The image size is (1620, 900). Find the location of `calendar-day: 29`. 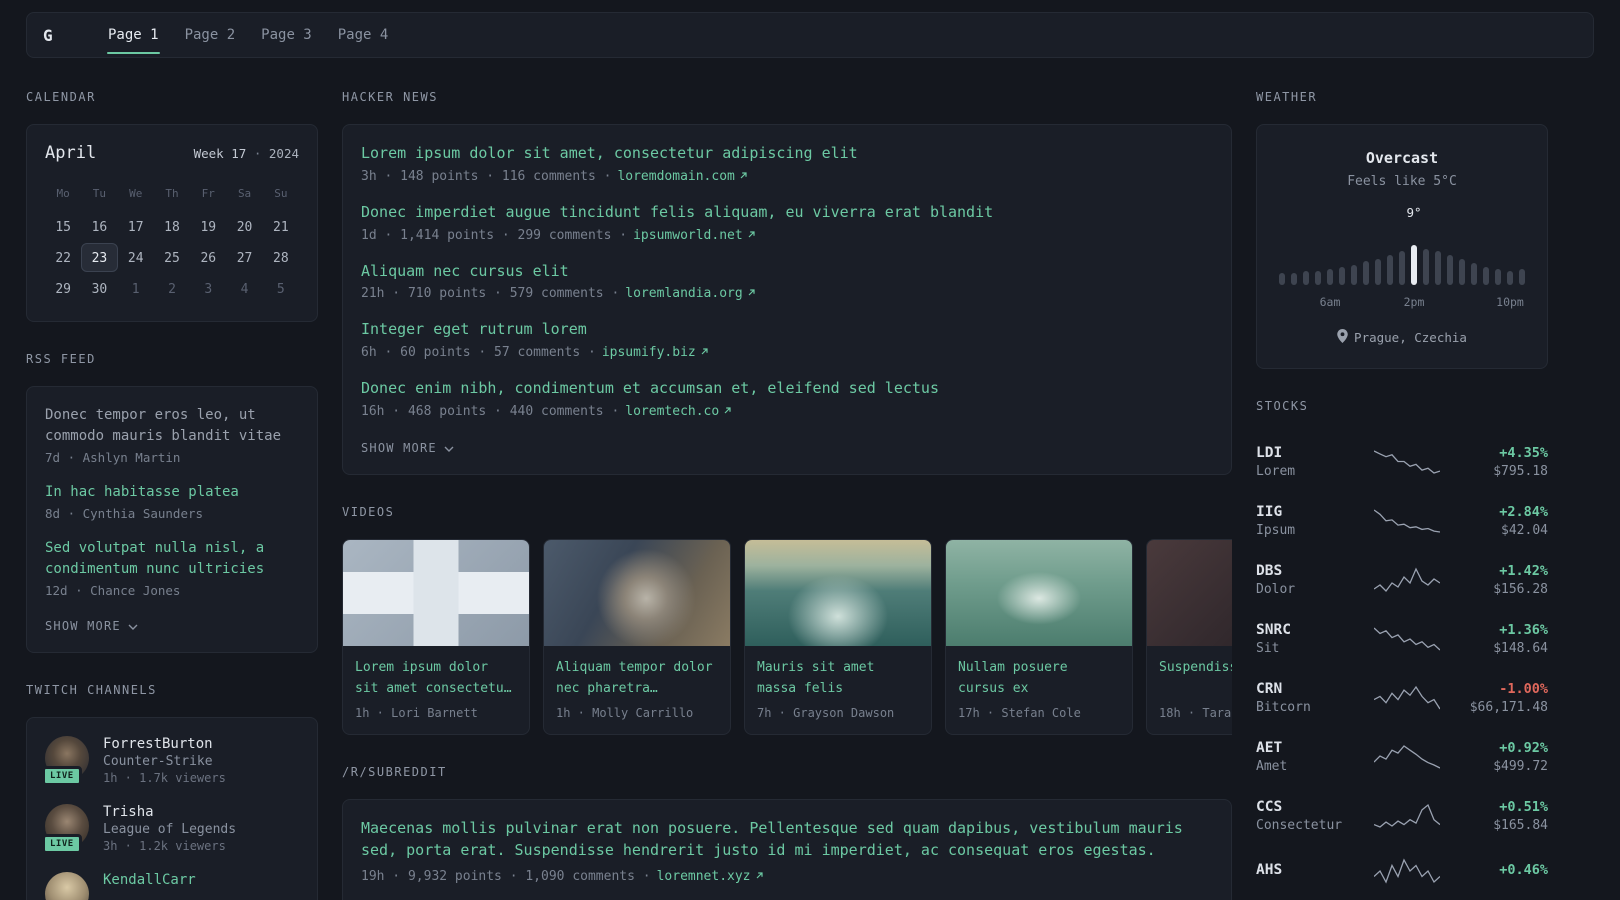

calendar-day: 29 is located at coordinates (63, 288).